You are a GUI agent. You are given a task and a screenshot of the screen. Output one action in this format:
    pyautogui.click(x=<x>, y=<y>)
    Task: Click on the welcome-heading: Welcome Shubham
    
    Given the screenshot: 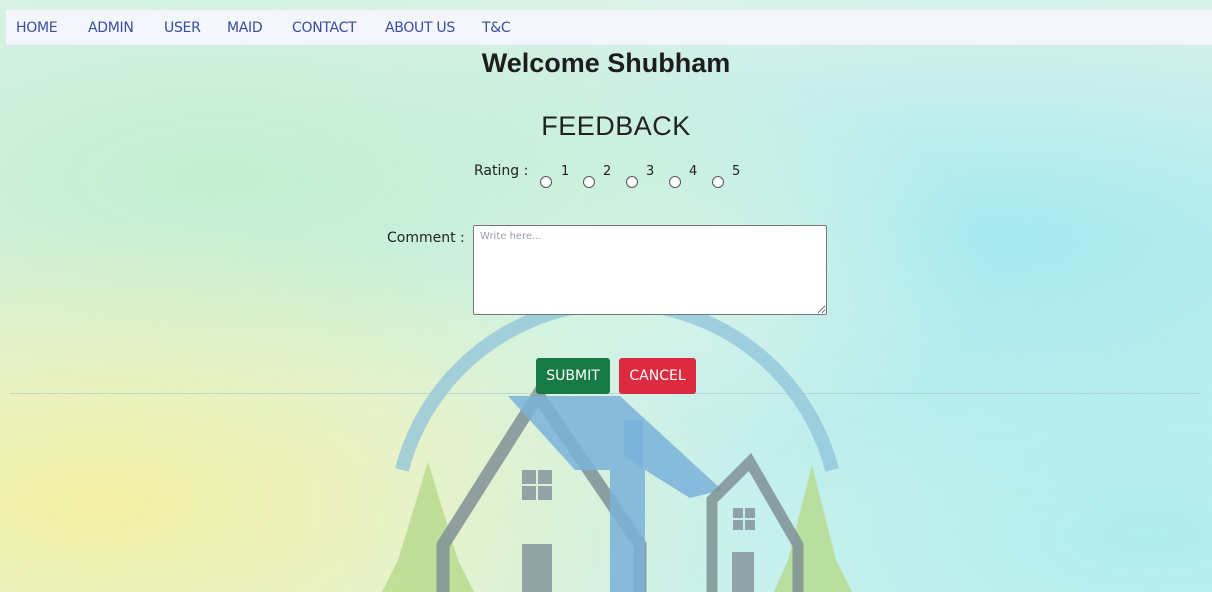 What is the action you would take?
    pyautogui.click(x=606, y=63)
    